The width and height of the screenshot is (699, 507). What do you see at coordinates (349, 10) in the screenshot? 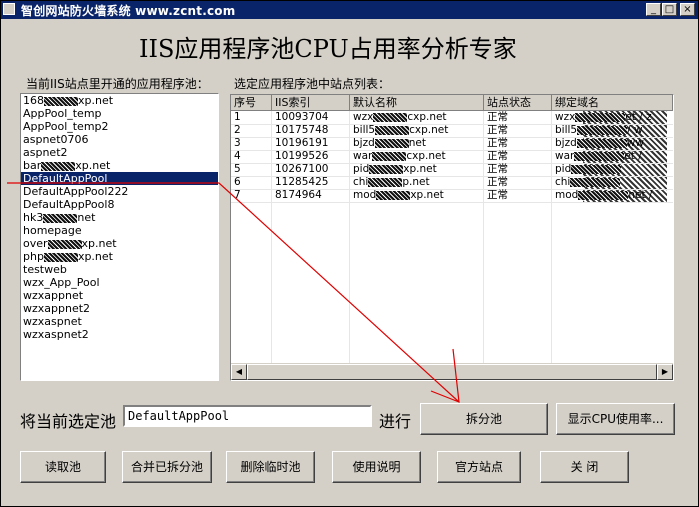
I see `title-bar: 智创网站防火墙系统 www.zcnt.com _ □ ×` at bounding box center [349, 10].